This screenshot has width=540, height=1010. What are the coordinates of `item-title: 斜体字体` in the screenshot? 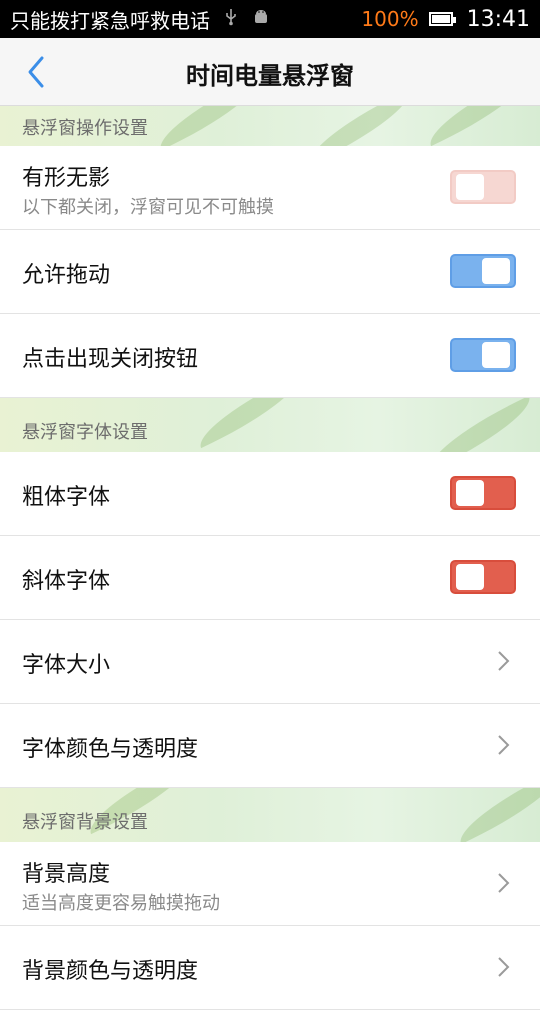 It's located at (66, 581).